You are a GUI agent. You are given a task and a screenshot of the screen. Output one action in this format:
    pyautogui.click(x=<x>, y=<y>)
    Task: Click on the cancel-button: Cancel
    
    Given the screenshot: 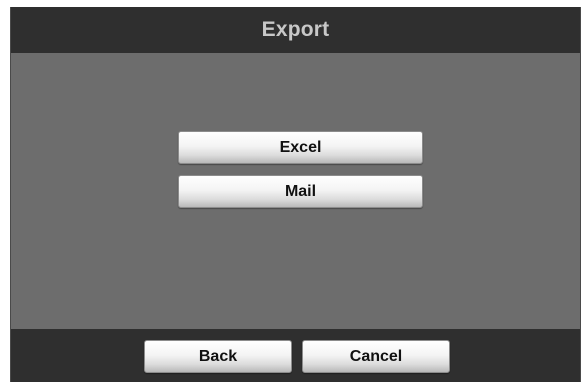 What is the action you would take?
    pyautogui.click(x=376, y=356)
    